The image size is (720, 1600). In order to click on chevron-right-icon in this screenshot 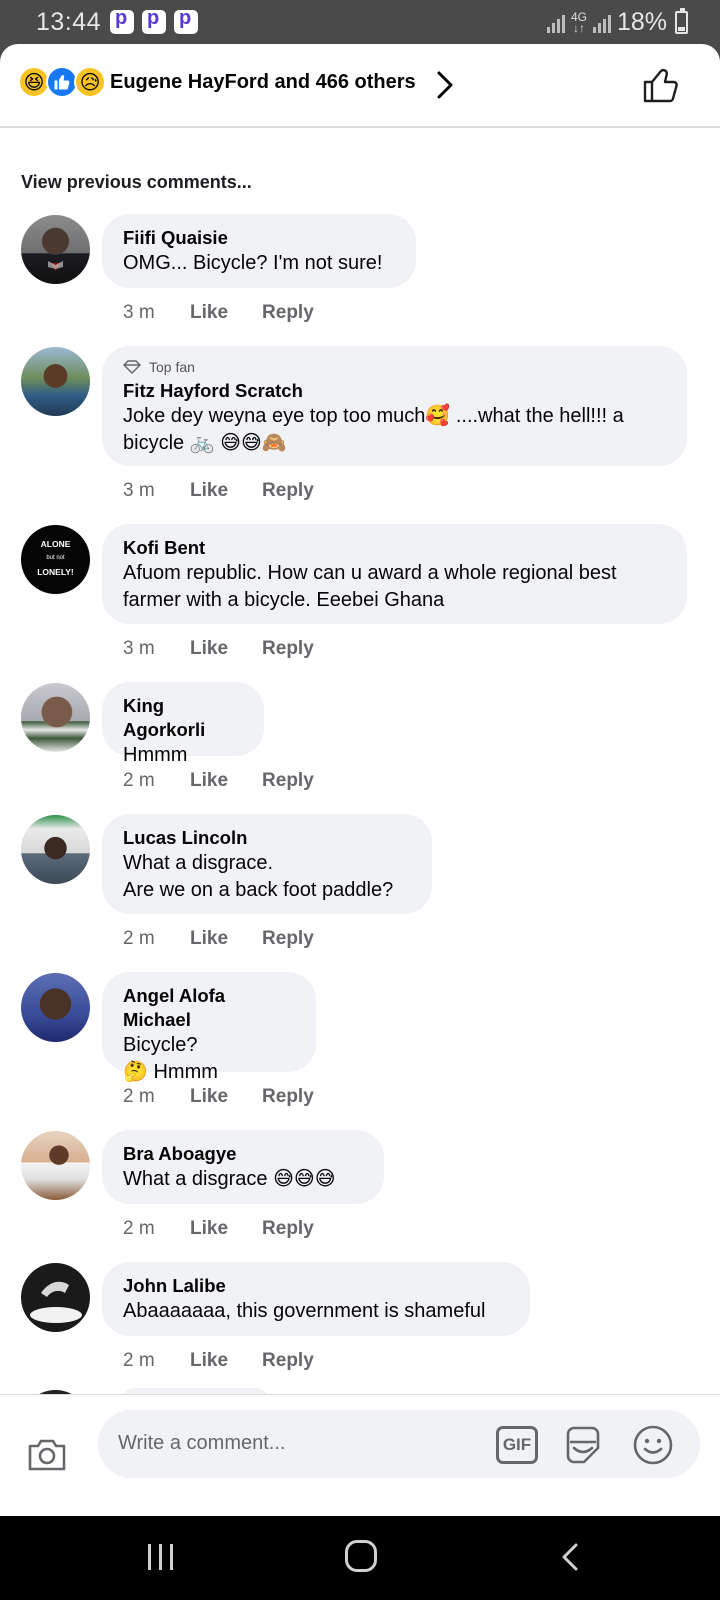, I will do `click(445, 85)`.